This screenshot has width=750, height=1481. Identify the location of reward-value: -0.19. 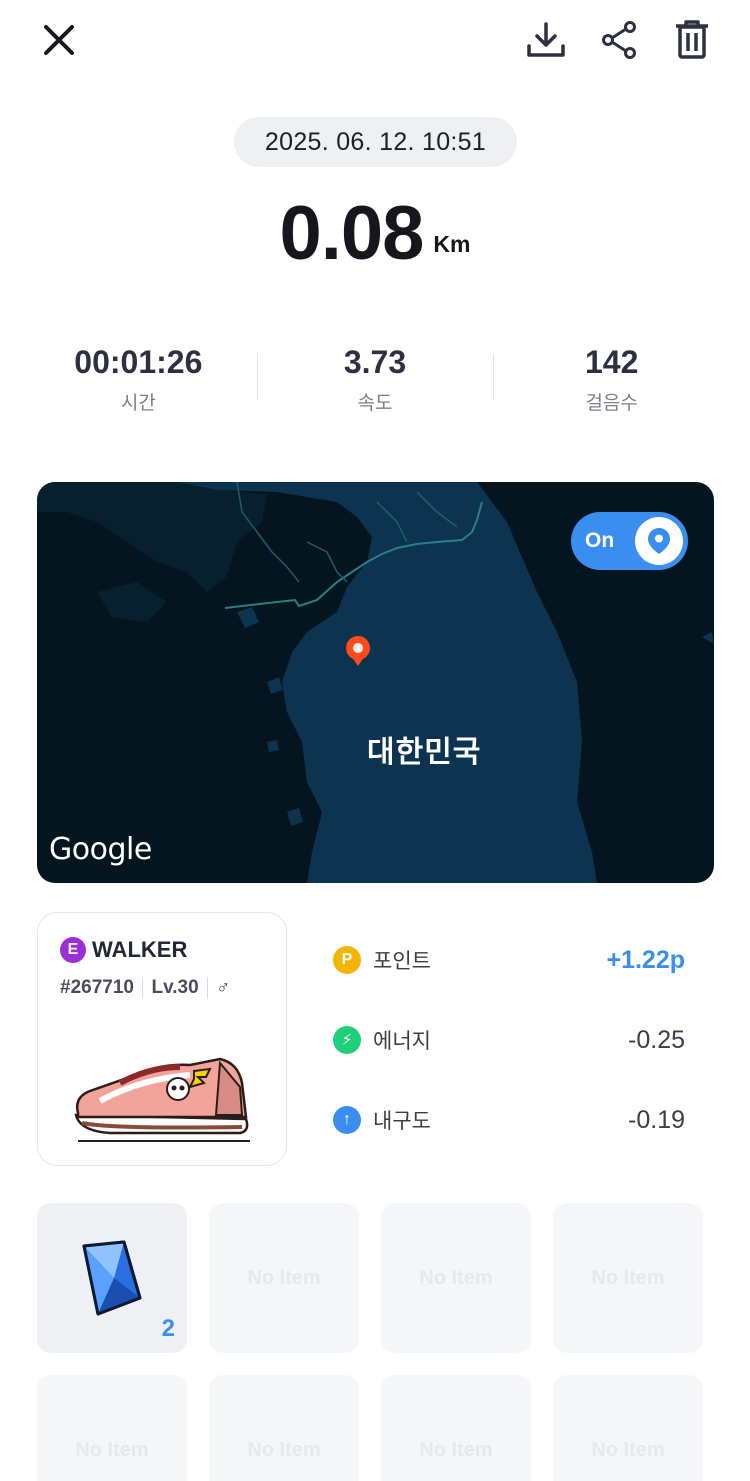
(656, 1119).